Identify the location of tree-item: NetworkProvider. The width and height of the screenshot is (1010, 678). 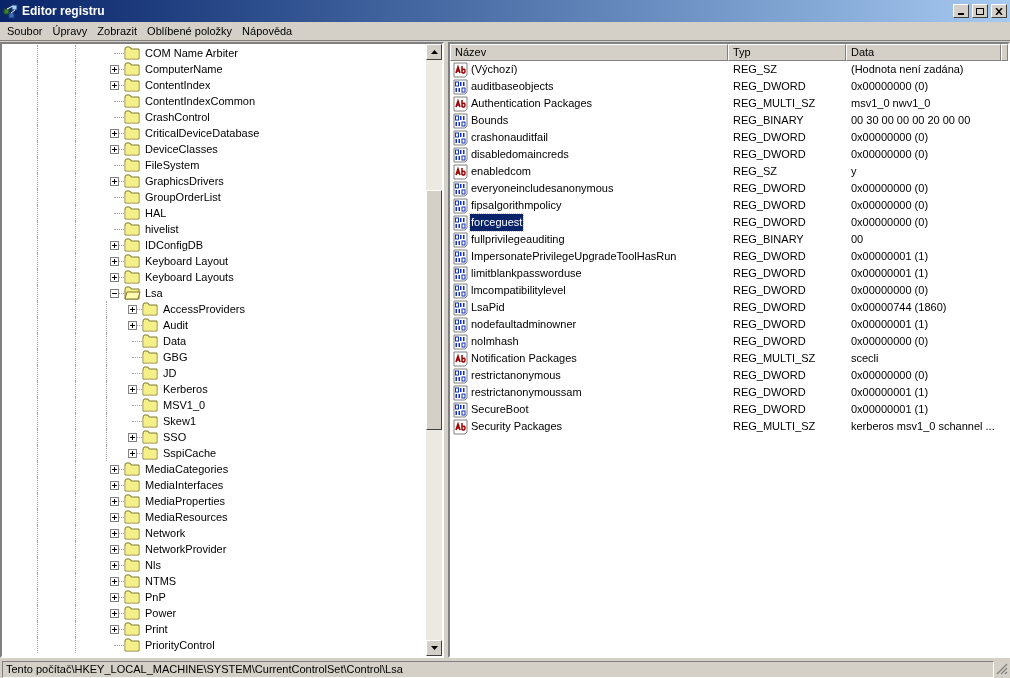
(186, 549).